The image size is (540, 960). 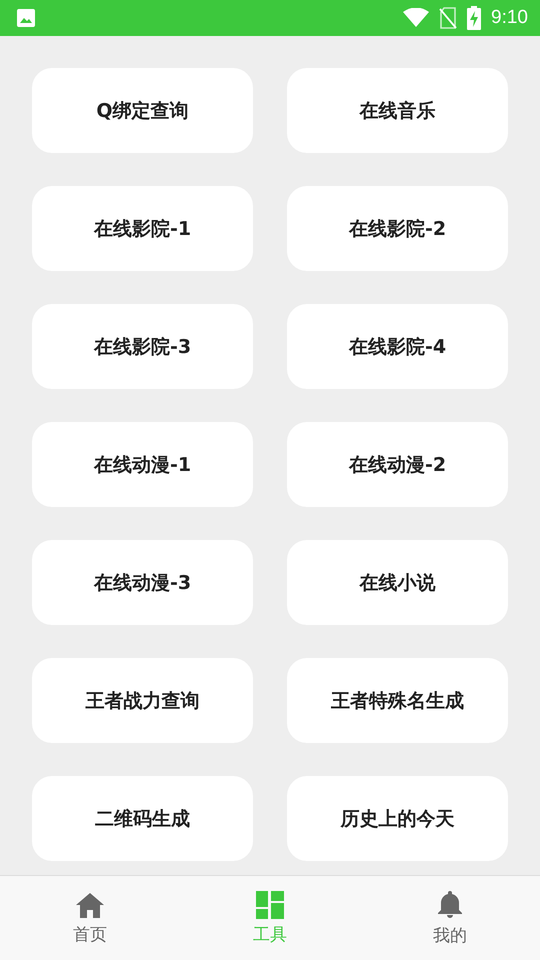 I want to click on tool-button: 在线影院-3, so click(x=142, y=346).